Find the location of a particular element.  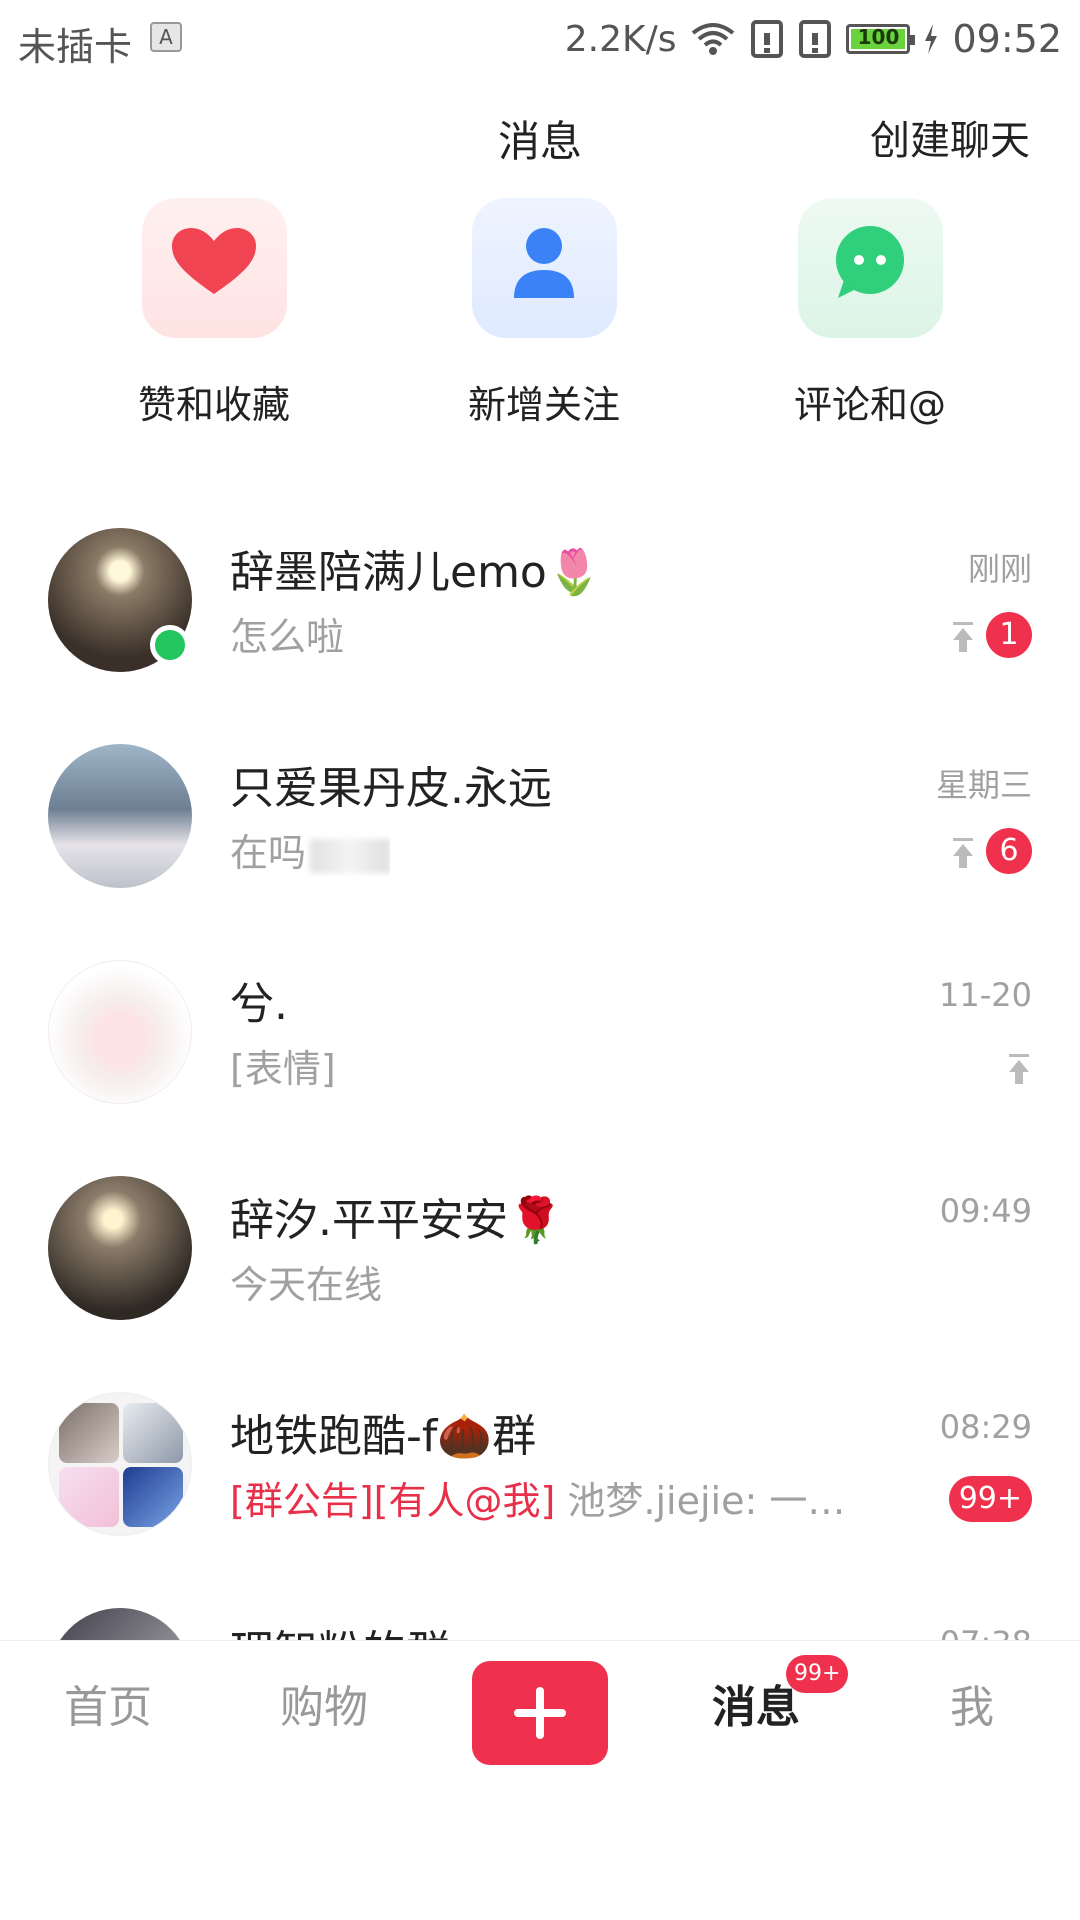

chat-name: 只爱果丹皮.永远 is located at coordinates (391, 788).